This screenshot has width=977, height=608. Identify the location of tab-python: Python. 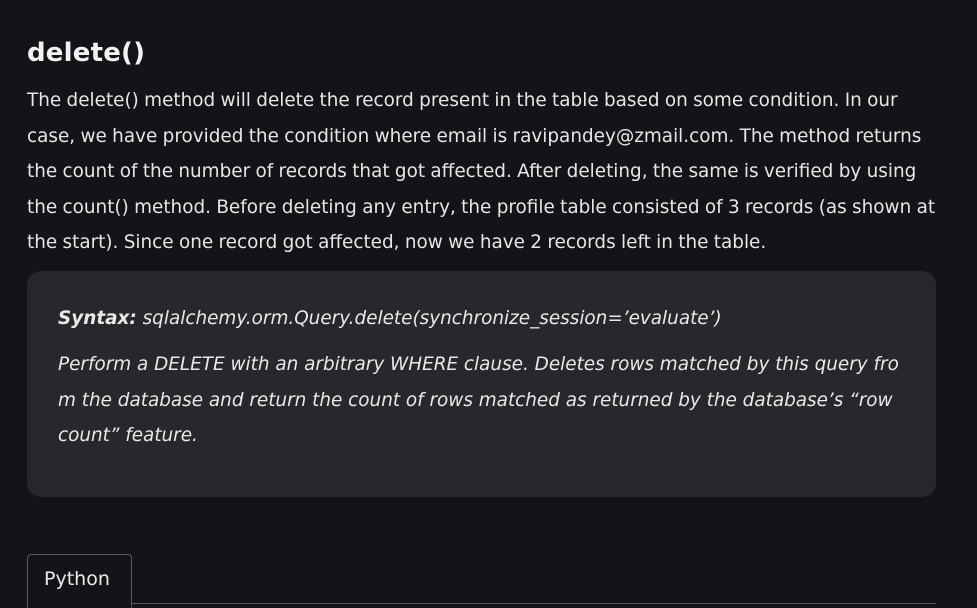
(79, 581).